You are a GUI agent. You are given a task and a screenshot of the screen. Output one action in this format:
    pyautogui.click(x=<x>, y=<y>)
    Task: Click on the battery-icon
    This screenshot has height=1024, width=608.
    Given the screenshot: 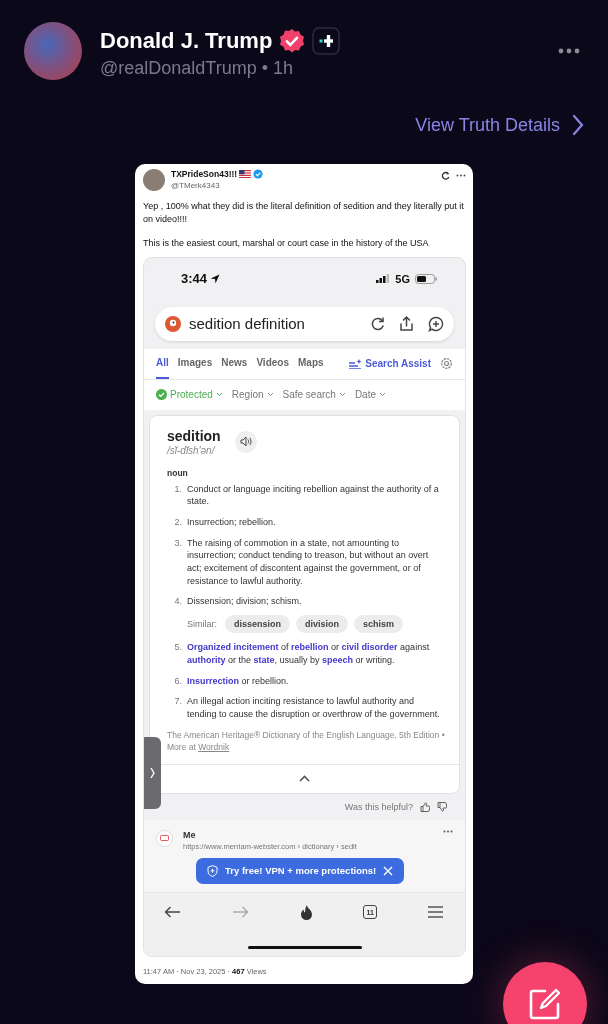 What is the action you would take?
    pyautogui.click(x=426, y=278)
    